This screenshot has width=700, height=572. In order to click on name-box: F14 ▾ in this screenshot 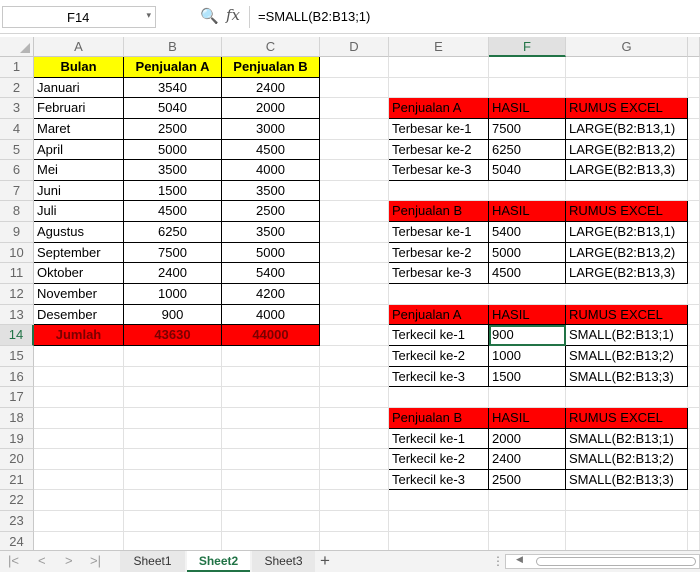, I will do `click(79, 17)`.